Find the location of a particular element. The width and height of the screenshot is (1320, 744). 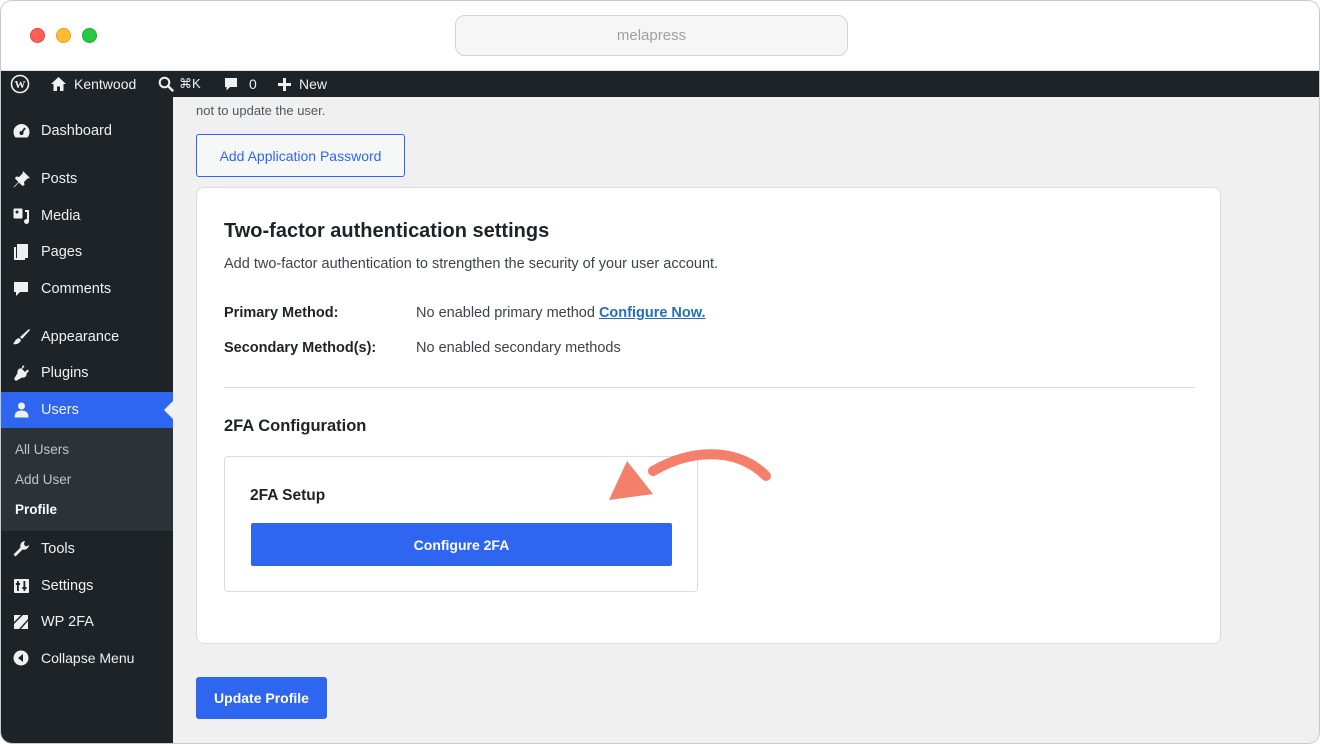

sidebar-item-tools: Tools is located at coordinates (87, 549).